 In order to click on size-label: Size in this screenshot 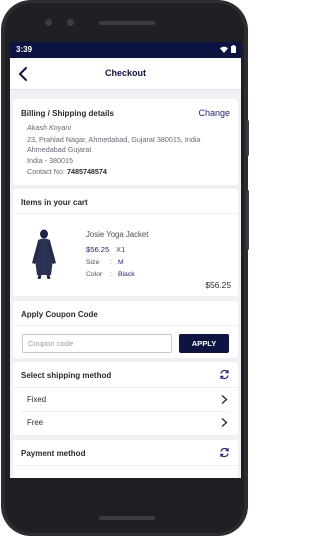, I will do `click(93, 262)`.